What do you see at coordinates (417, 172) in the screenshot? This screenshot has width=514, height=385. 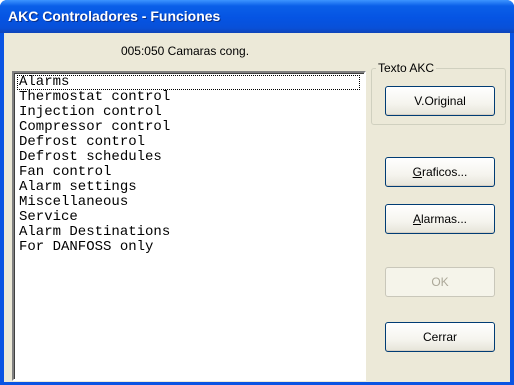 I see `graficos-mnemonic: G` at bounding box center [417, 172].